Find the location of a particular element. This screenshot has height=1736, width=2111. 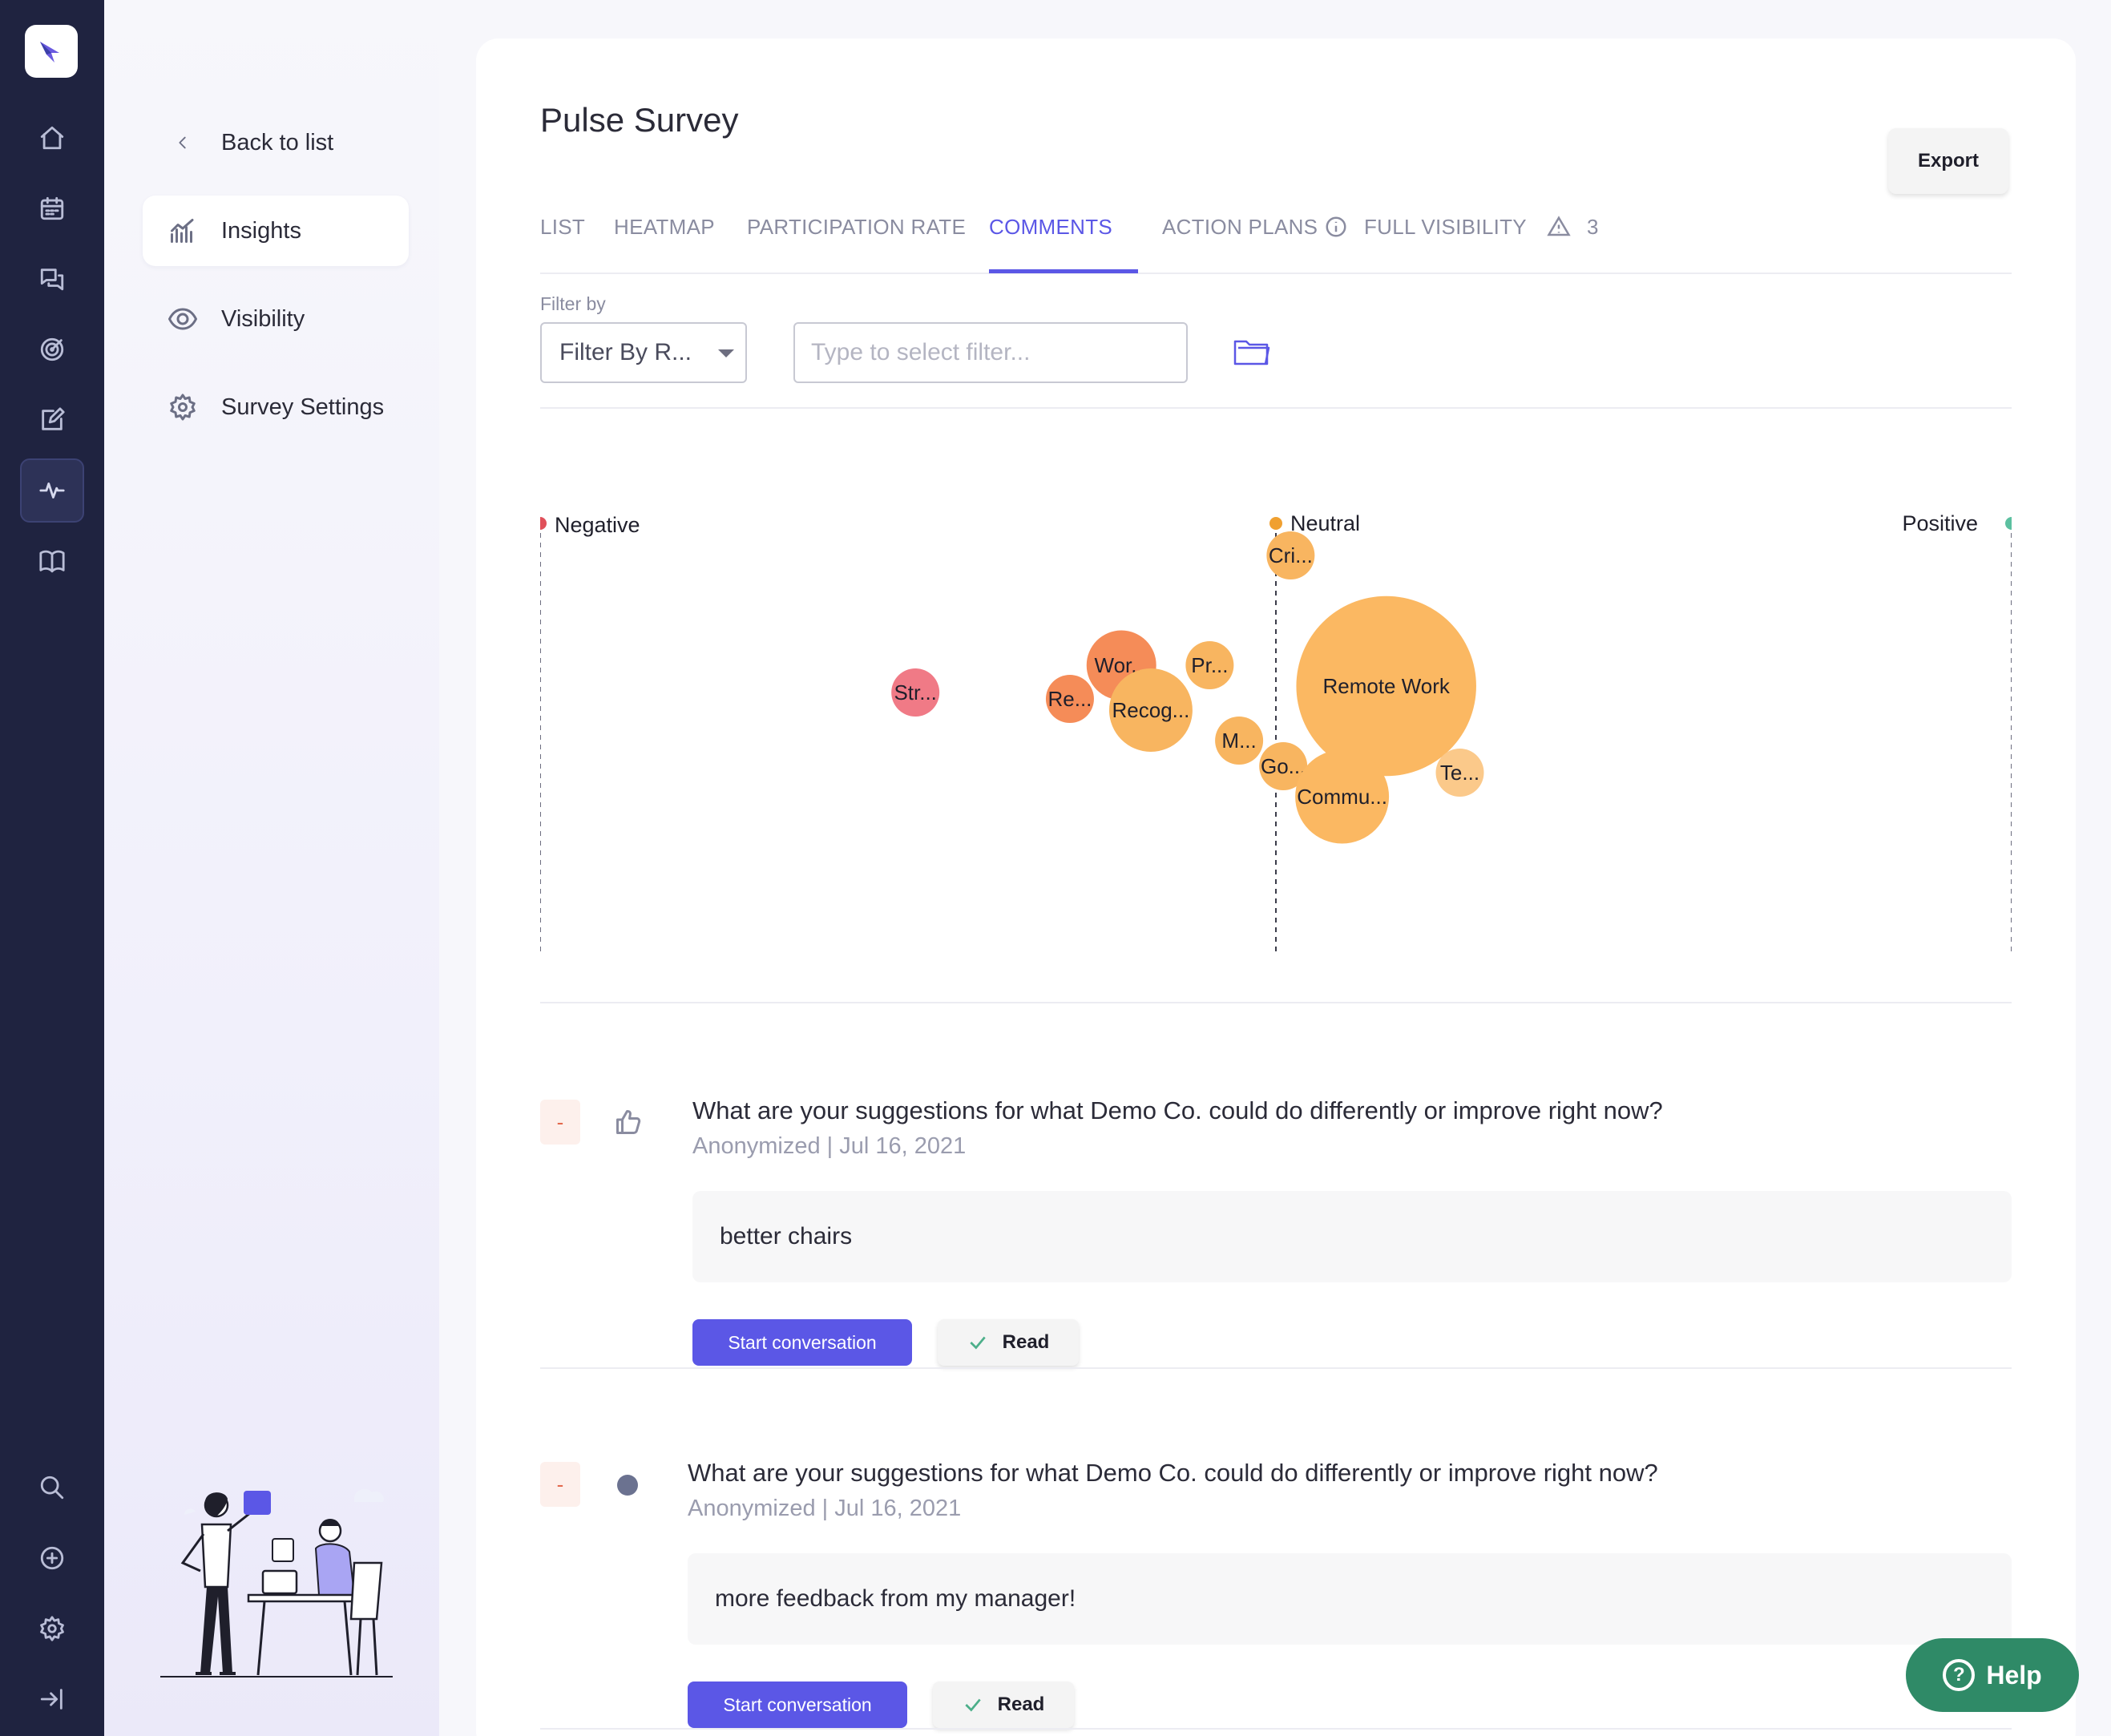

back-to-list-link: Back to list is located at coordinates (276, 142).